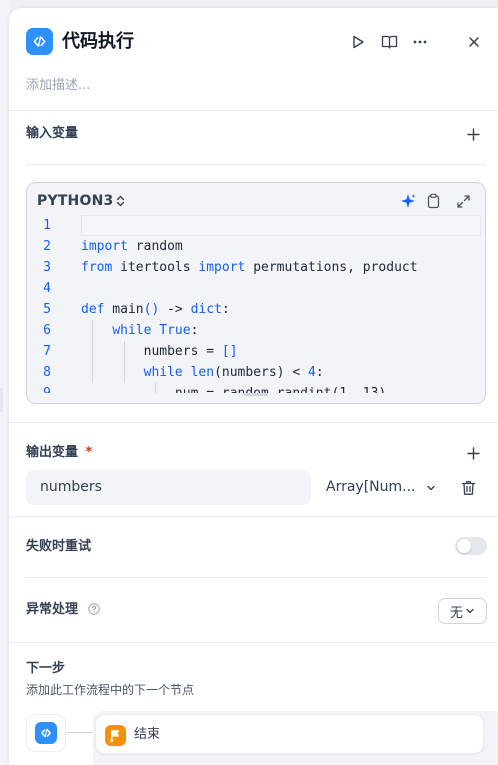  Describe the element at coordinates (358, 42) in the screenshot. I see `play-icon` at that location.